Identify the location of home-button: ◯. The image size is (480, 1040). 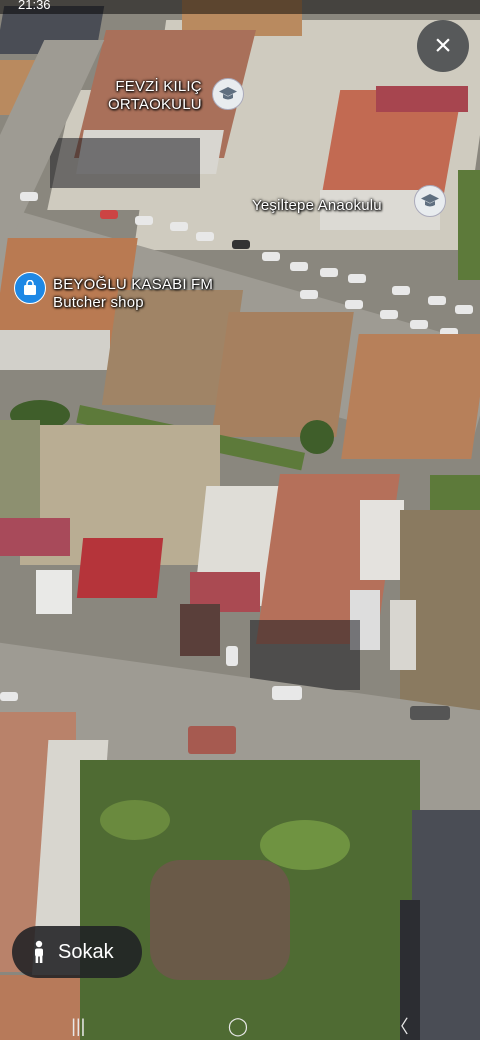
(238, 1026).